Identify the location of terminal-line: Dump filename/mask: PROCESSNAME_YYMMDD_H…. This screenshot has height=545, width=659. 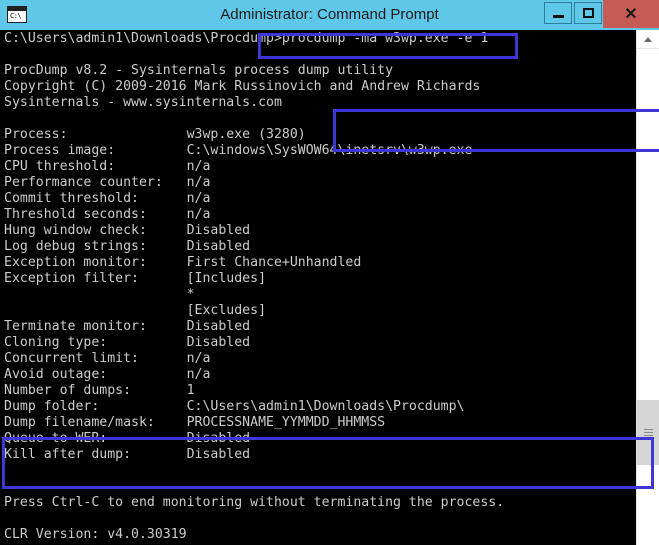
(195, 422).